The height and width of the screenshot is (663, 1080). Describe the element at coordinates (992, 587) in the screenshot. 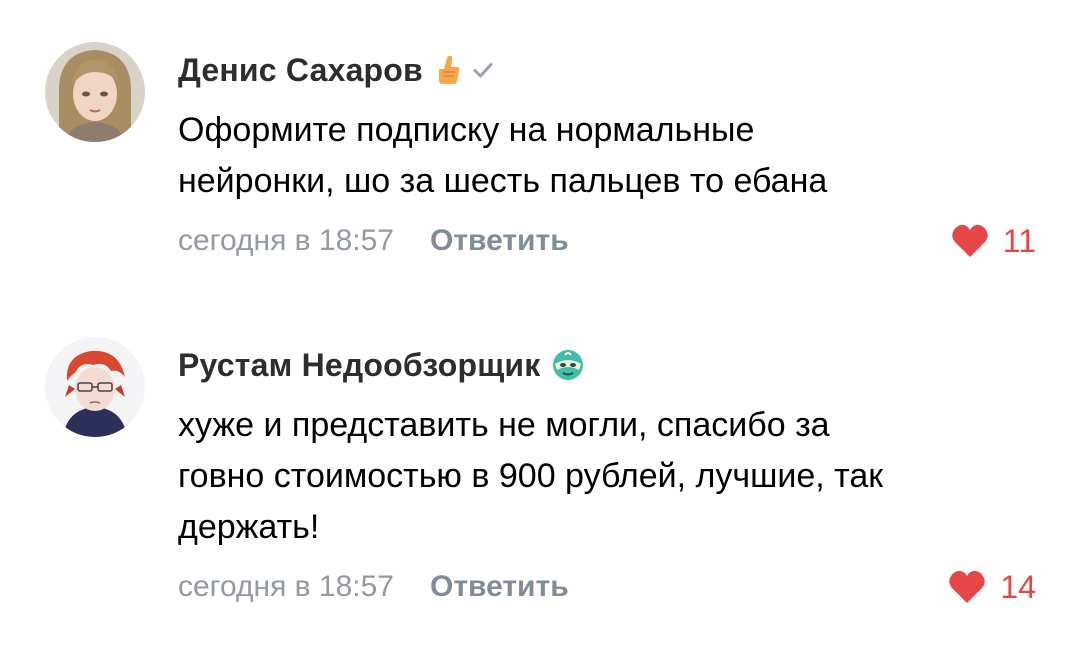

I see `like-button: 14` at that location.